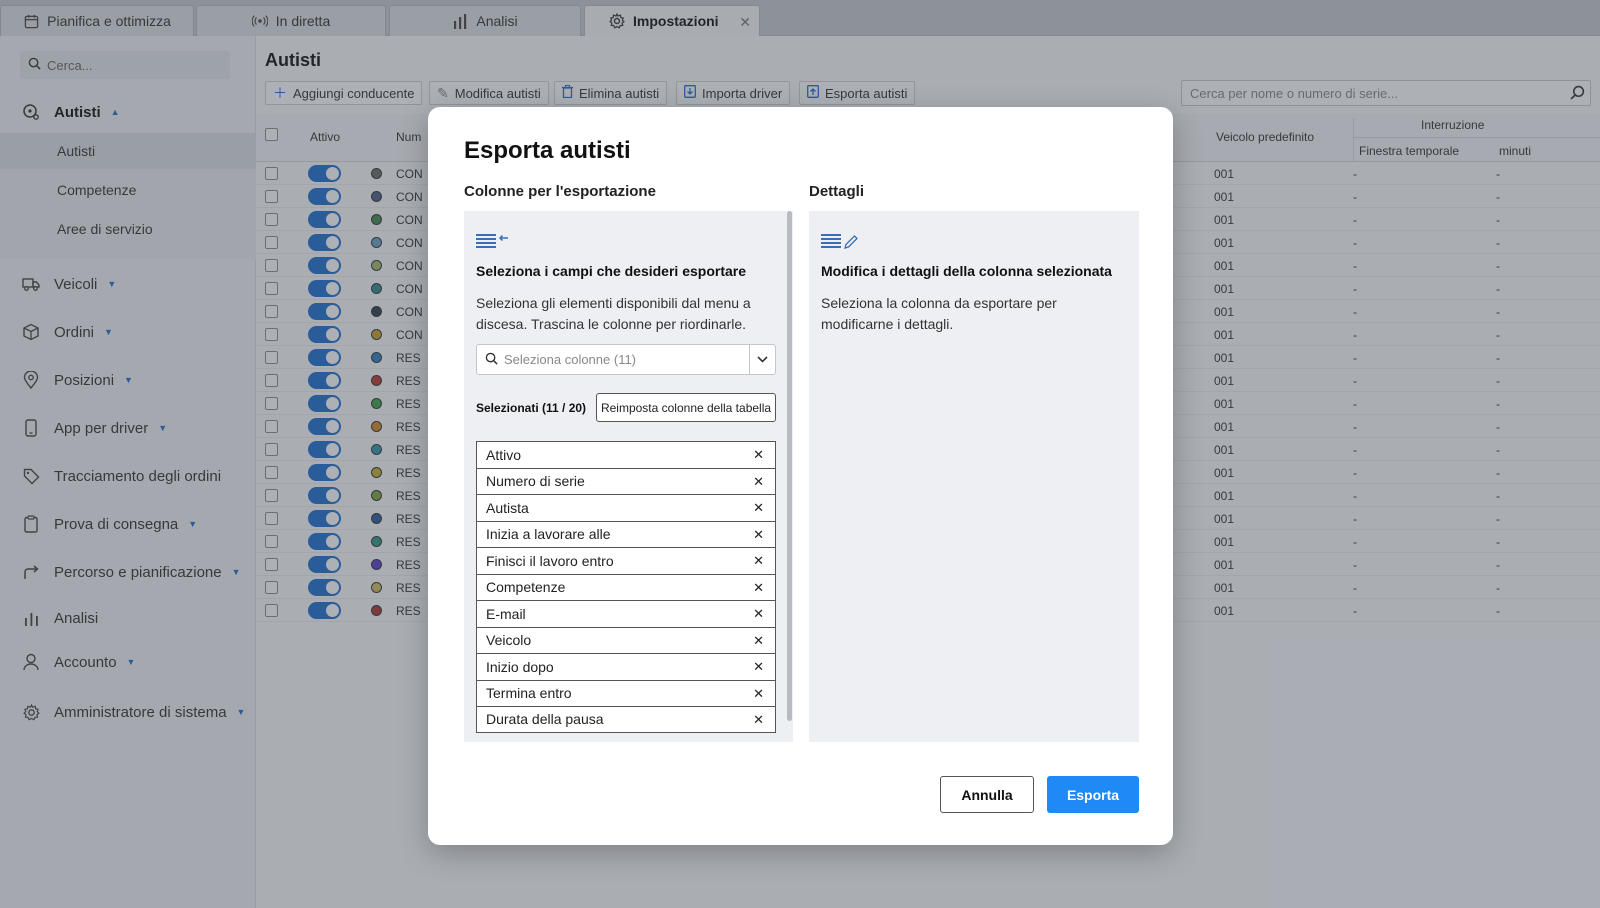 The image size is (1600, 908). I want to click on field-label: Autista, so click(507, 507).